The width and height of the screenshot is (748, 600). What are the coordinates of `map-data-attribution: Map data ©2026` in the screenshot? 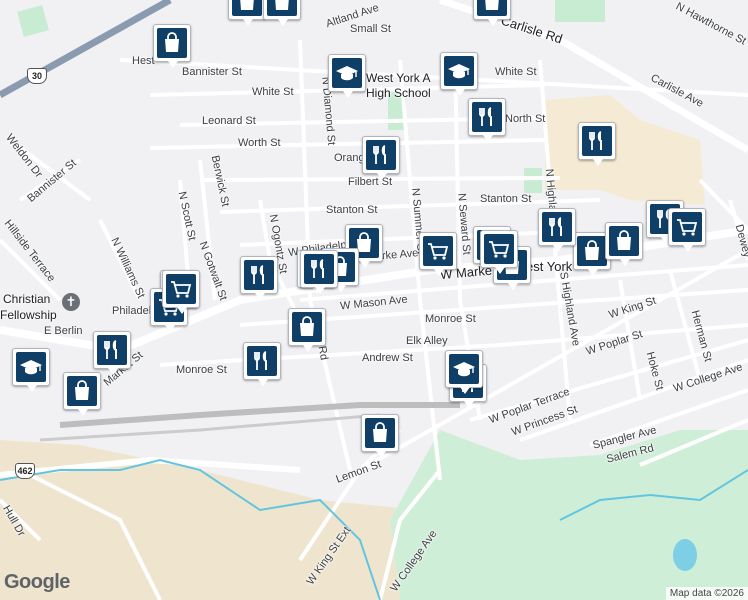 It's located at (706, 593).